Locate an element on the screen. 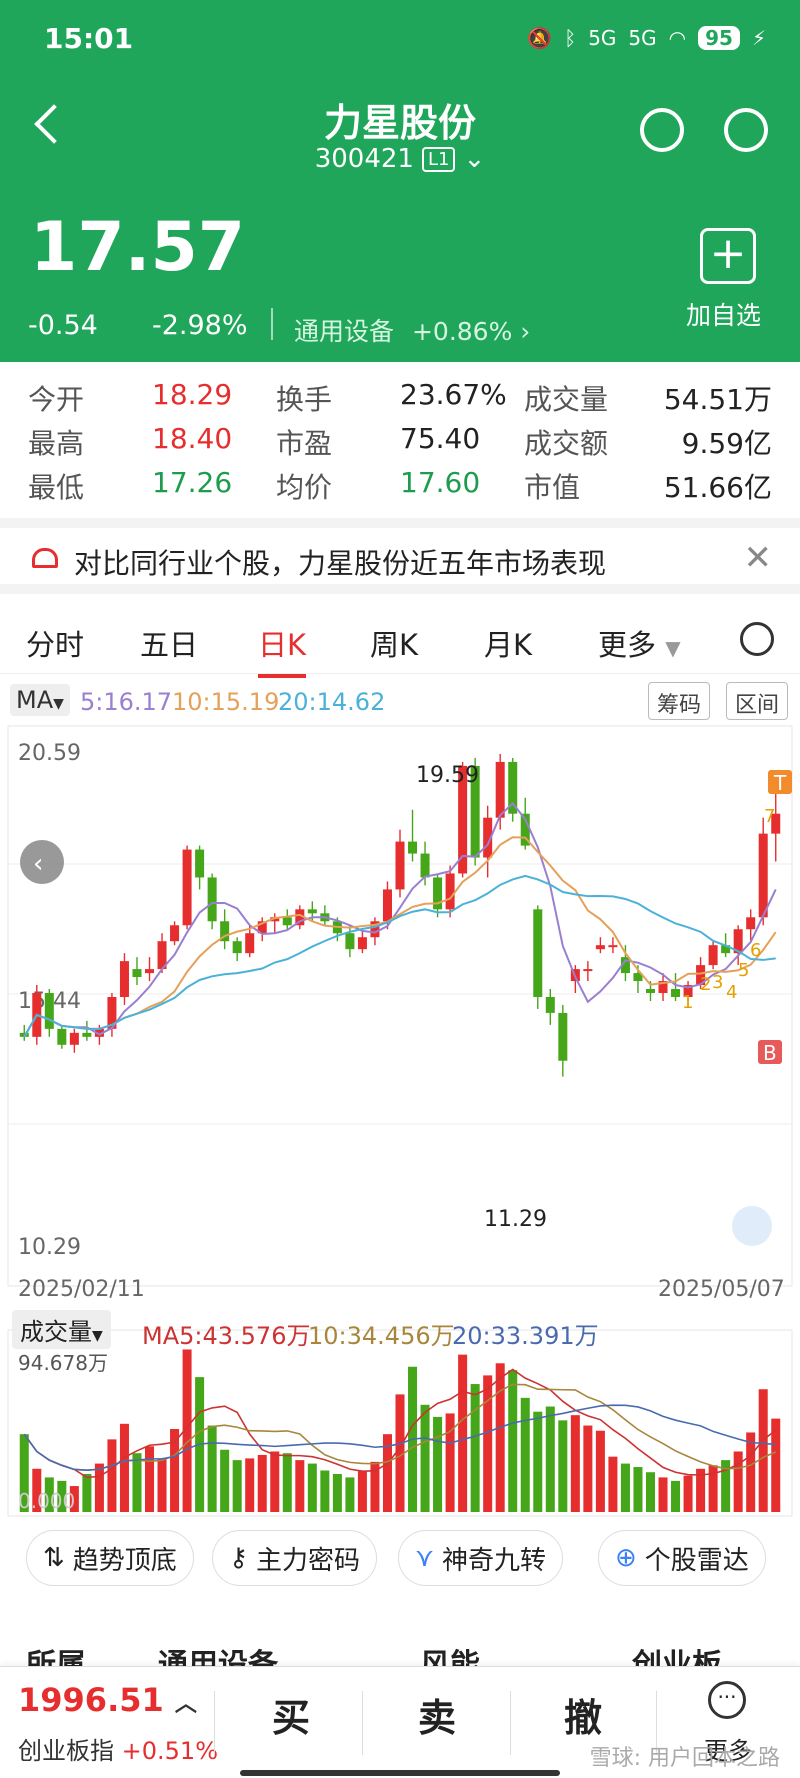 This screenshot has height=1778, width=800. volume-selector: 成交量▼ is located at coordinates (61, 1329).